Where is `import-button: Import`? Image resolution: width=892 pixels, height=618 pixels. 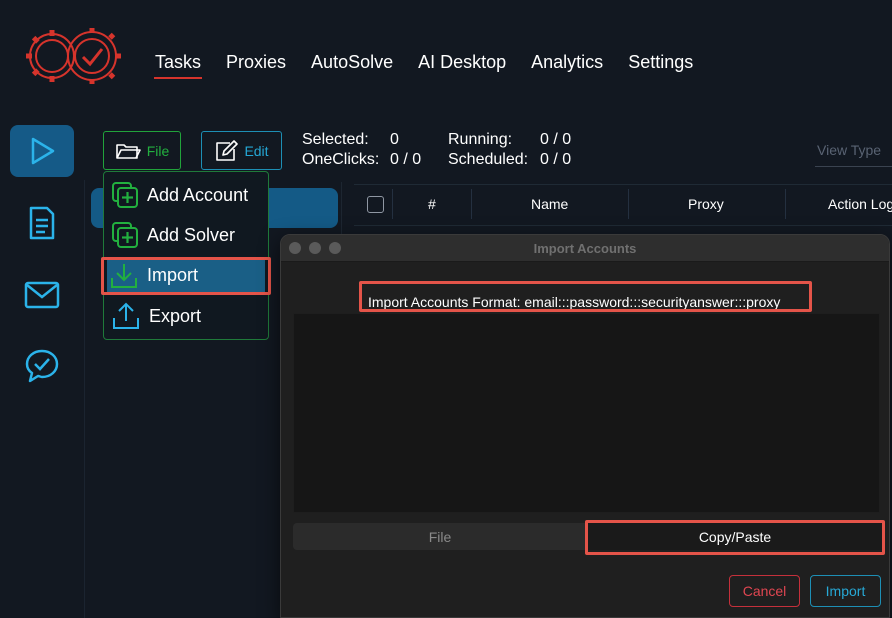 import-button: Import is located at coordinates (845, 591).